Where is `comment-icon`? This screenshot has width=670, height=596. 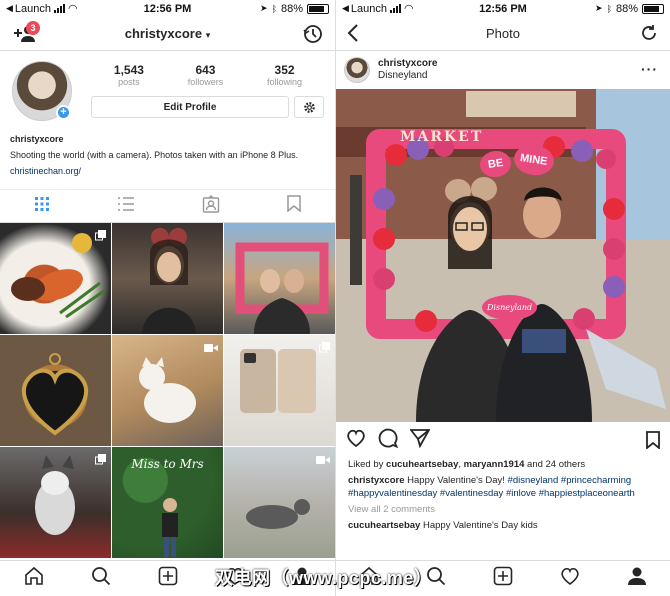
comment-icon is located at coordinates (388, 438).